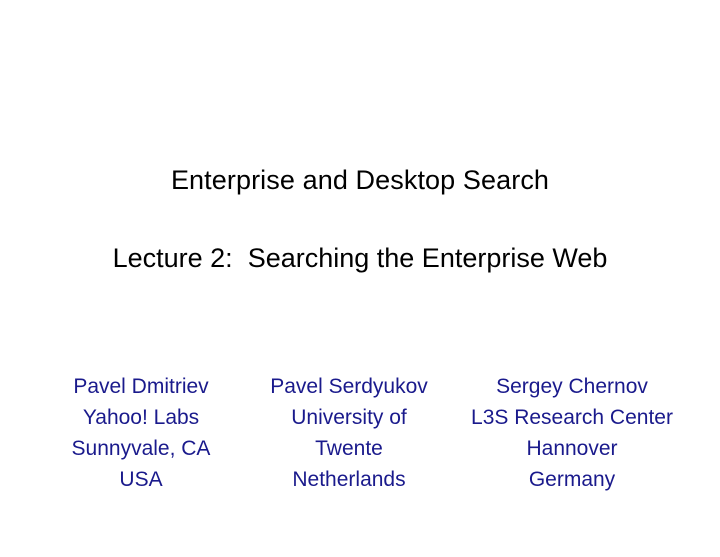 Image resolution: width=720 pixels, height=557 pixels. I want to click on author-city: Sunnyvale, CA, so click(141, 448).